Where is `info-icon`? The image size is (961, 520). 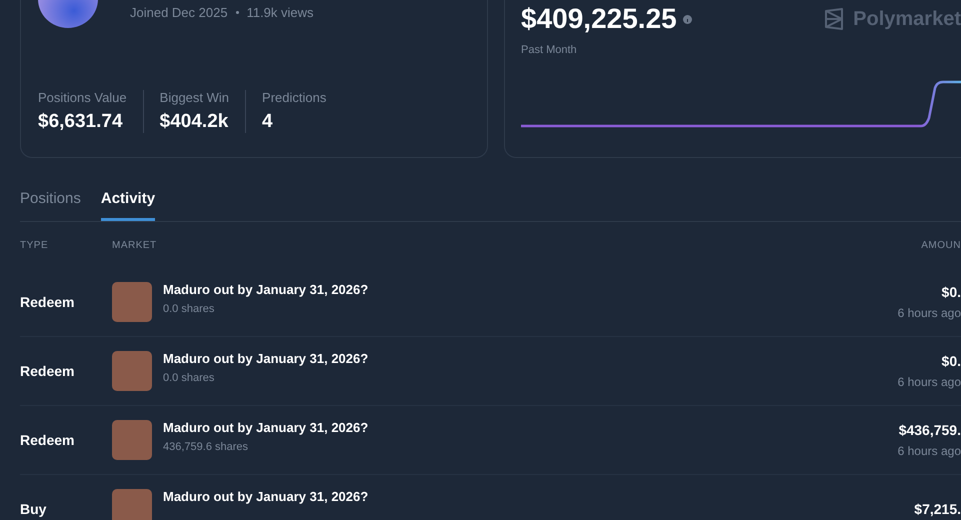 info-icon is located at coordinates (687, 19).